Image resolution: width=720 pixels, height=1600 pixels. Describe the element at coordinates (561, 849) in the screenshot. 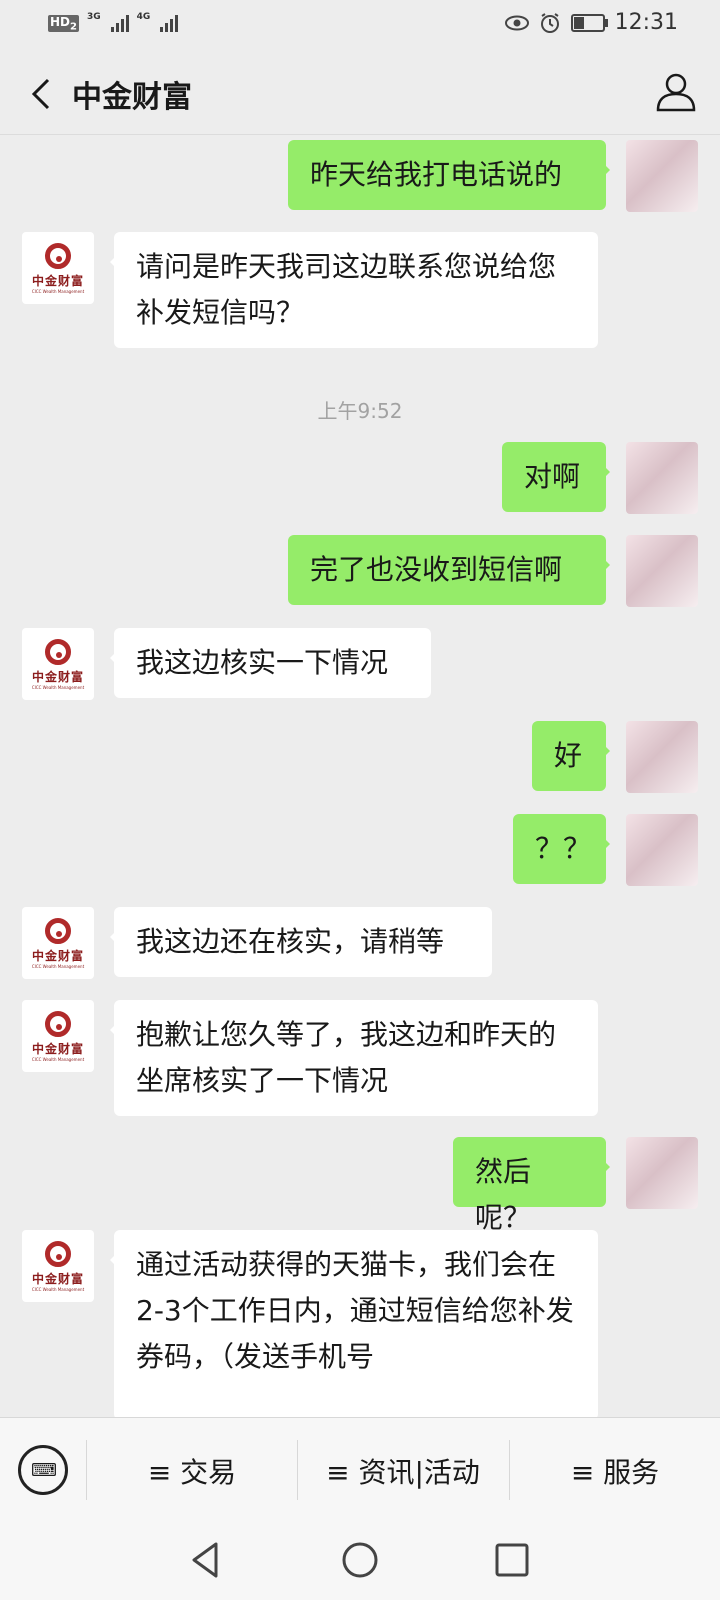

I see `sent-message-bubble: ？？` at that location.